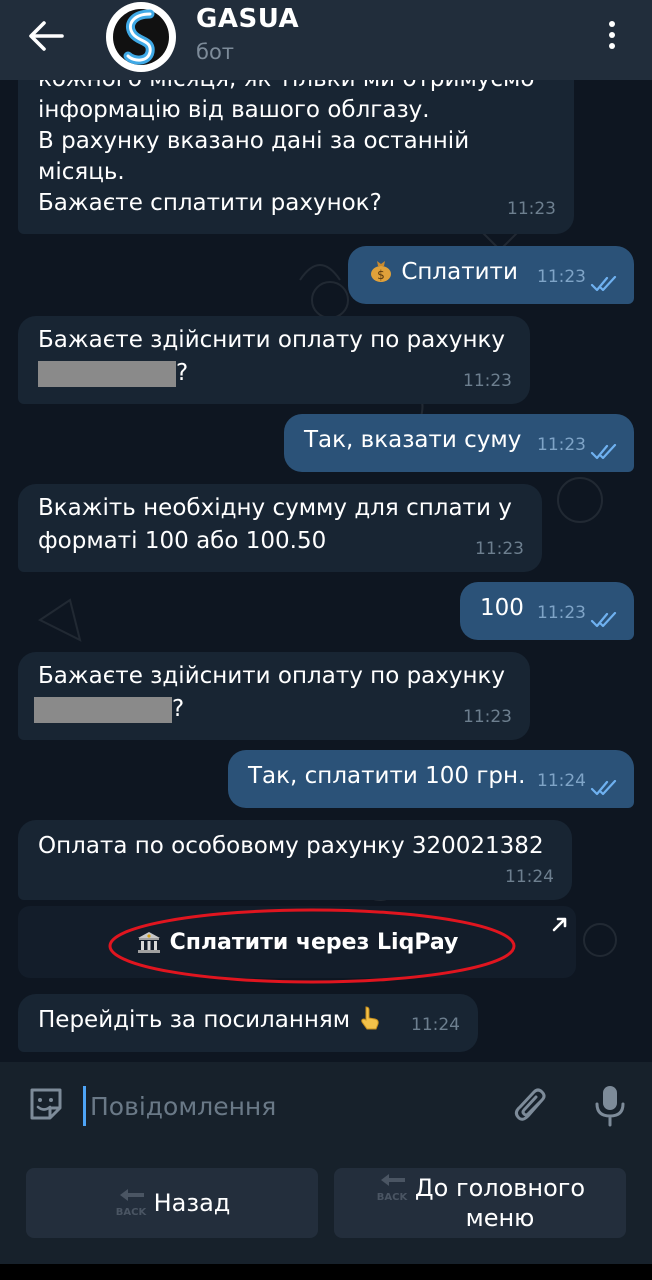 The height and width of the screenshot is (1280, 652). Describe the element at coordinates (192, 1203) in the screenshot. I see `keyboard-button-label: Назад` at that location.